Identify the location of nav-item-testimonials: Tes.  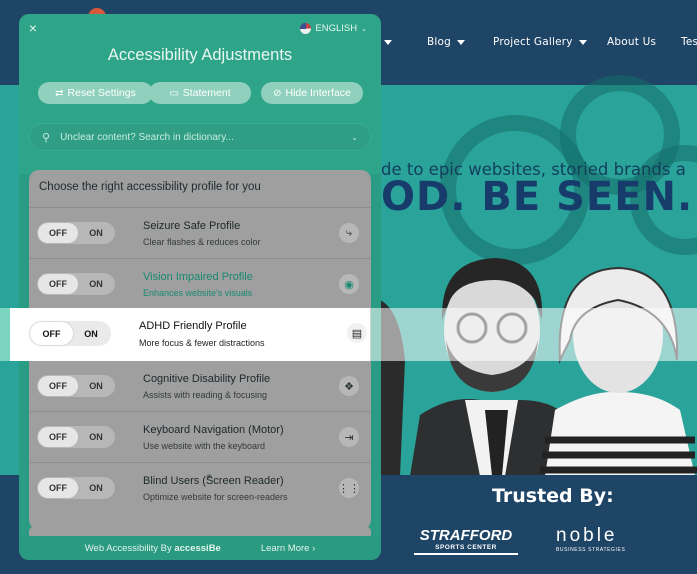
(689, 42).